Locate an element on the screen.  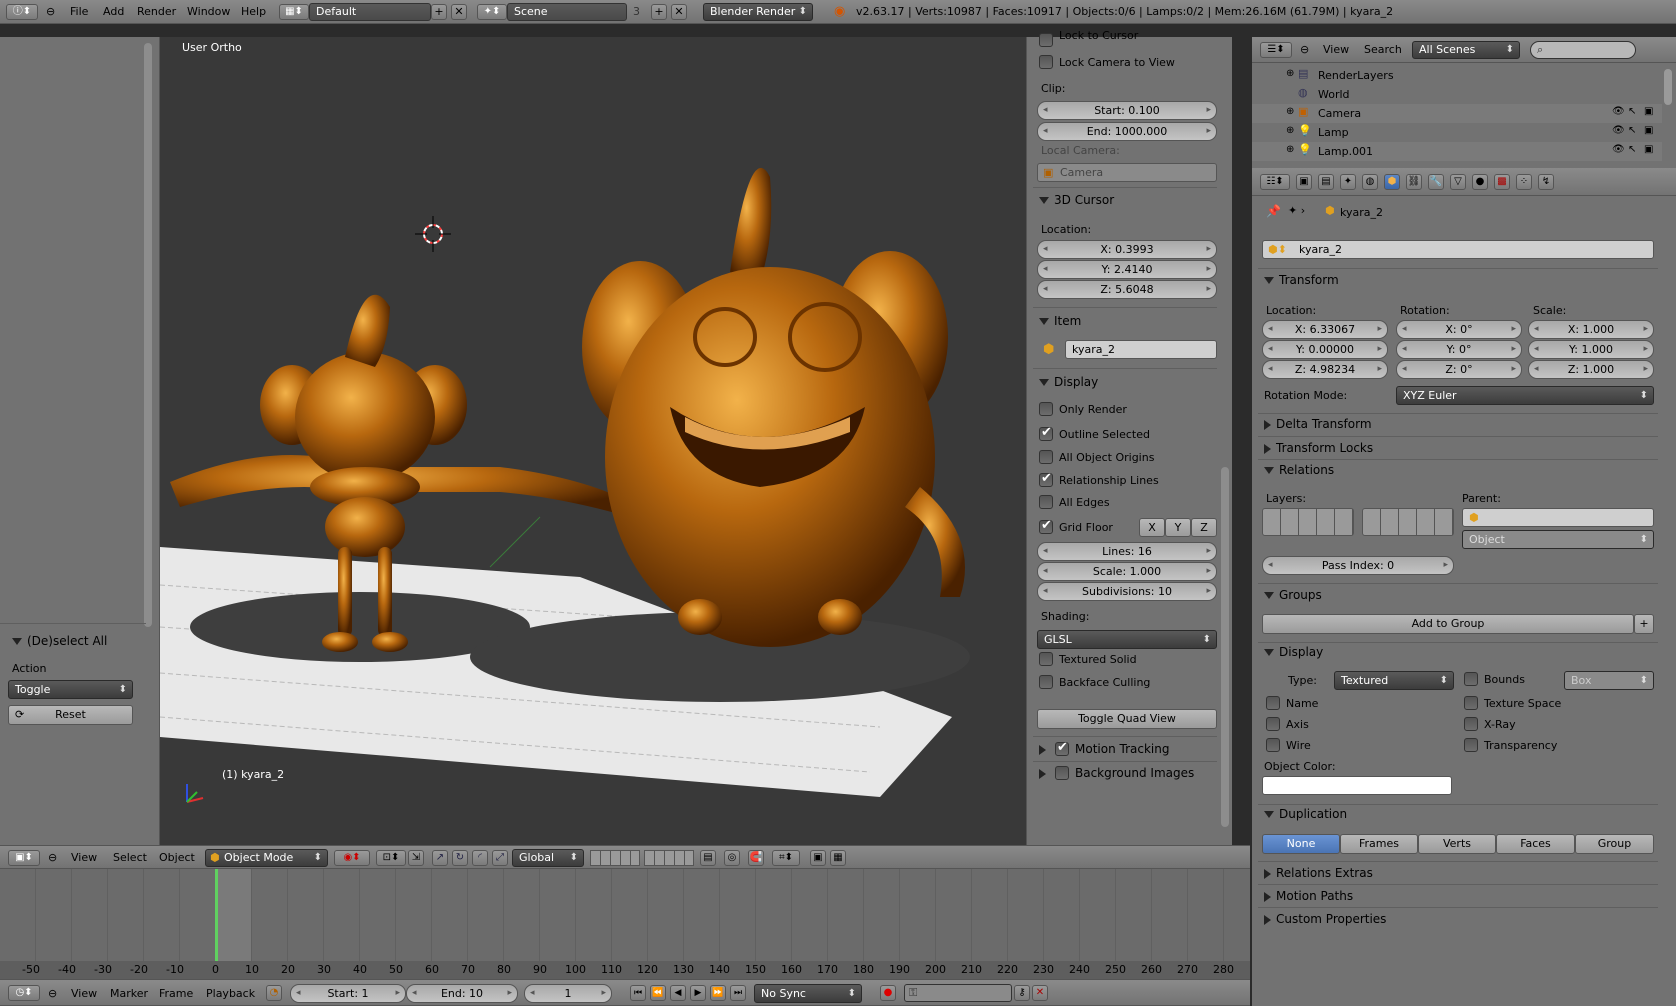
add-layout-icon: + is located at coordinates (439, 12).